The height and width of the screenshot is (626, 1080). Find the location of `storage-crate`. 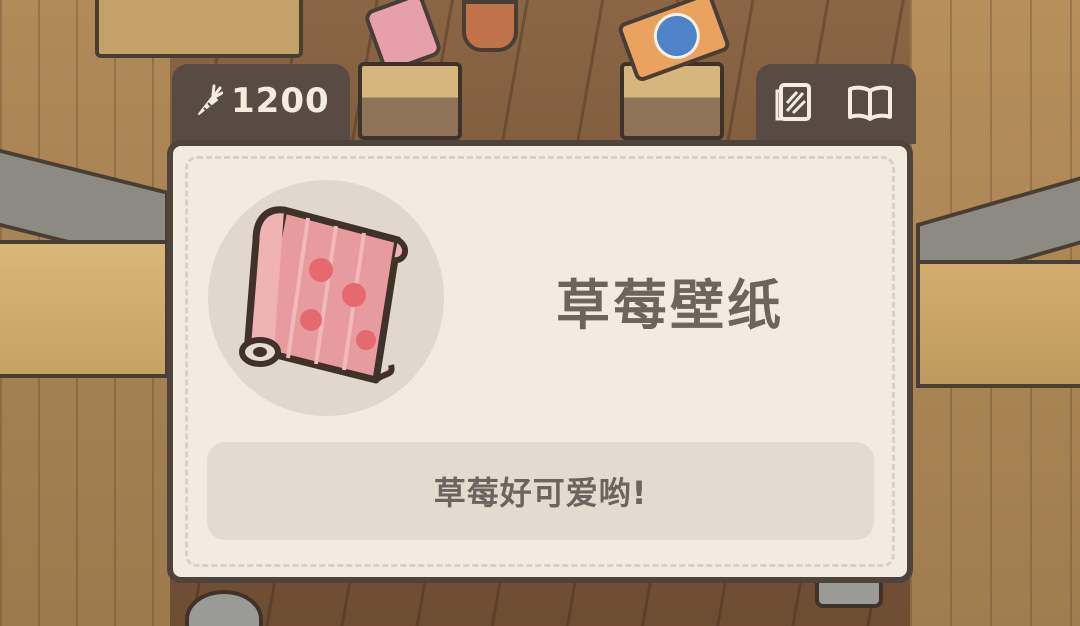

storage-crate is located at coordinates (199, 29).